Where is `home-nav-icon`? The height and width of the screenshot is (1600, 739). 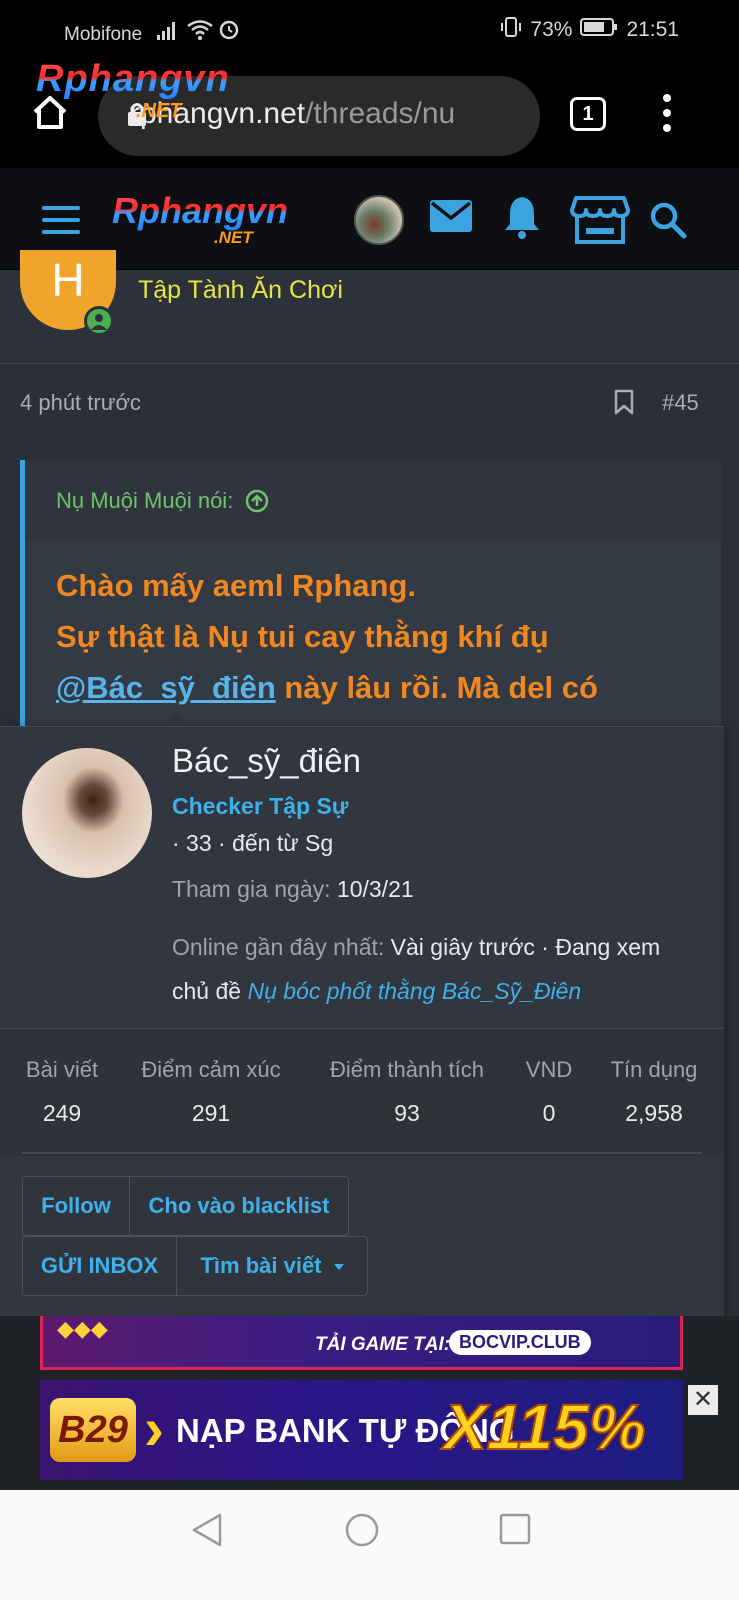 home-nav-icon is located at coordinates (362, 1532).